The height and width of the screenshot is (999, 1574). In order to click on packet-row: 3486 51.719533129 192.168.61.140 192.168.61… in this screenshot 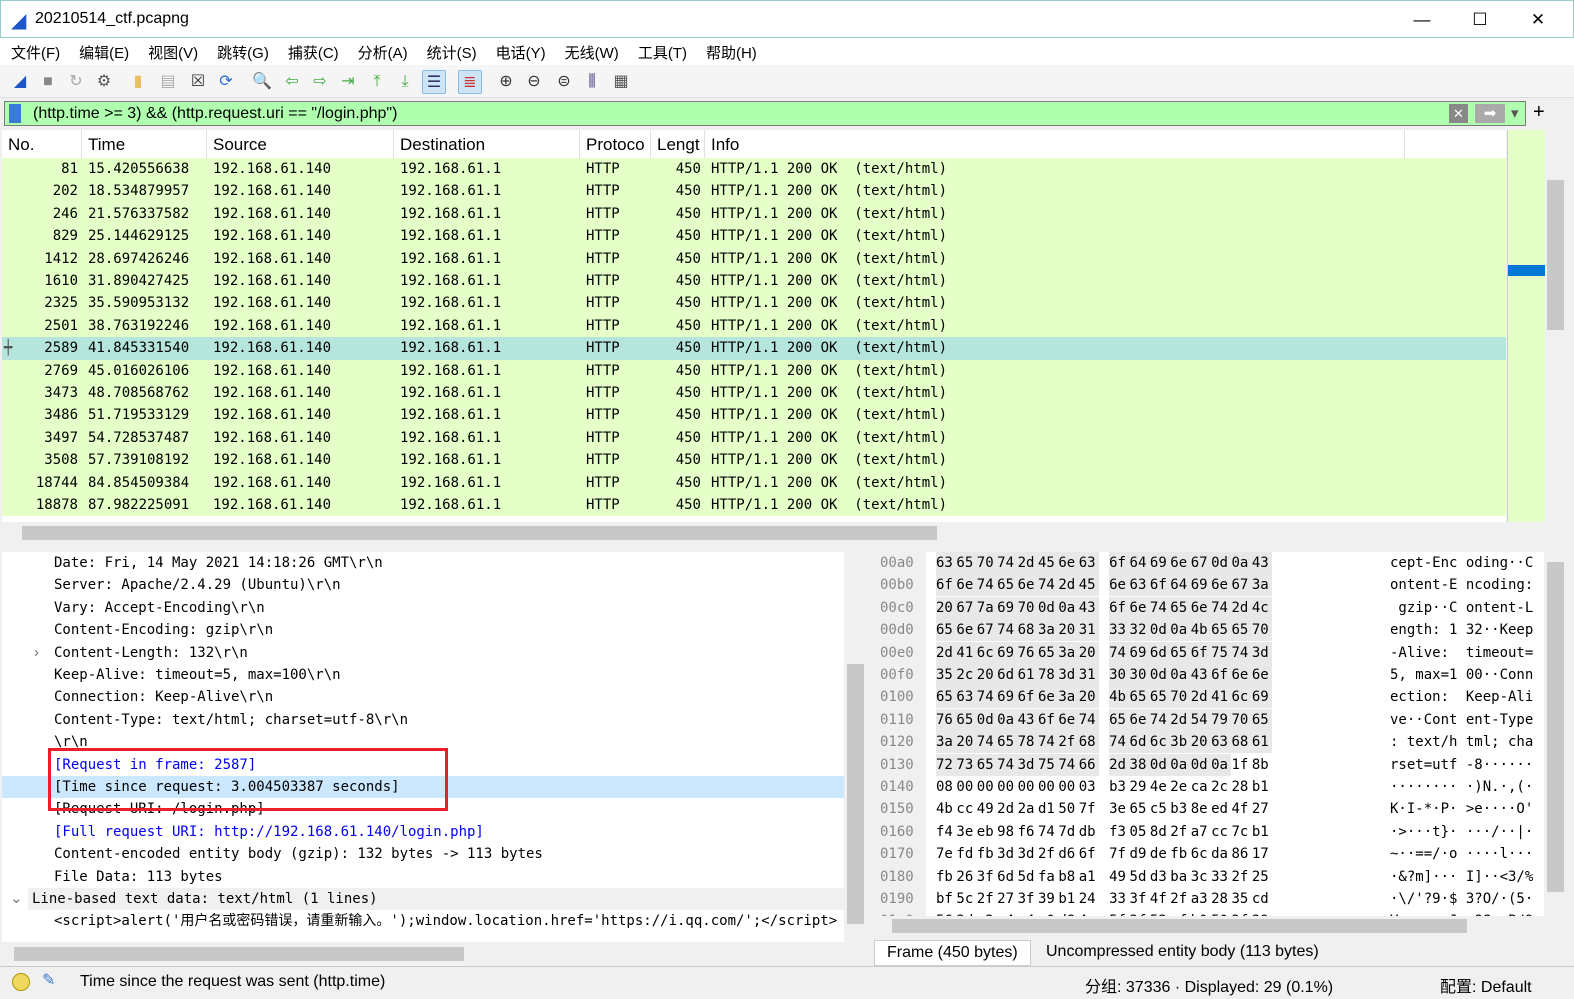, I will do `click(754, 415)`.